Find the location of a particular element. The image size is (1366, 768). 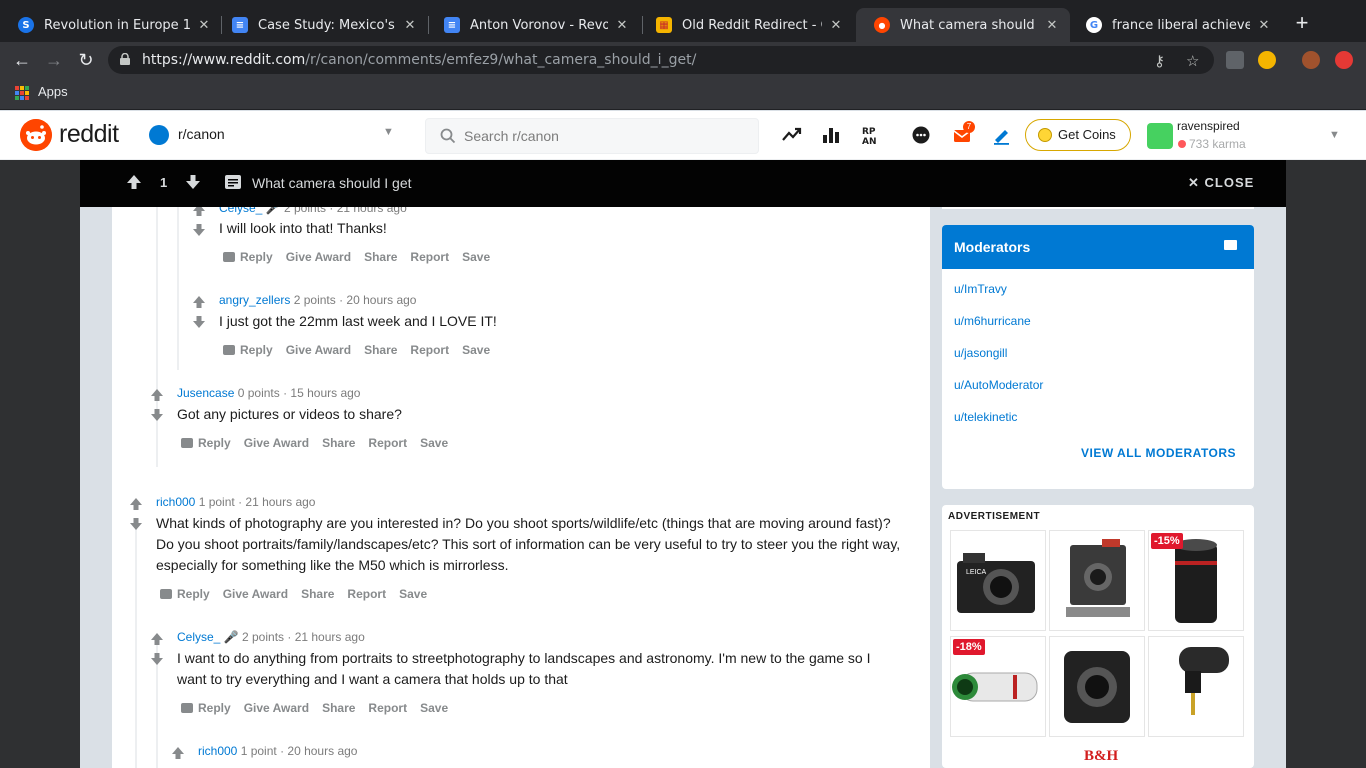

moderator-link: u/ImTravy is located at coordinates (980, 289).